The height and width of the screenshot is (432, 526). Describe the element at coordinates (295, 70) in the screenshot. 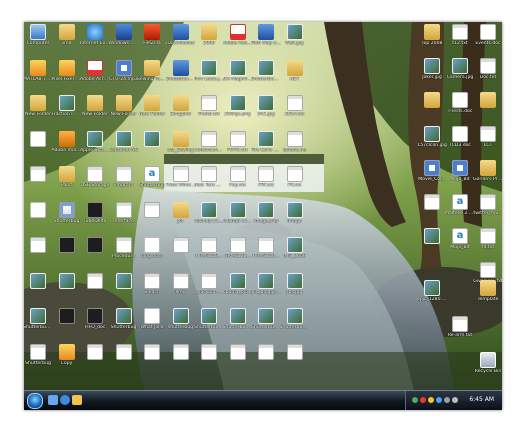

I see `desktop-icon: NET` at that location.